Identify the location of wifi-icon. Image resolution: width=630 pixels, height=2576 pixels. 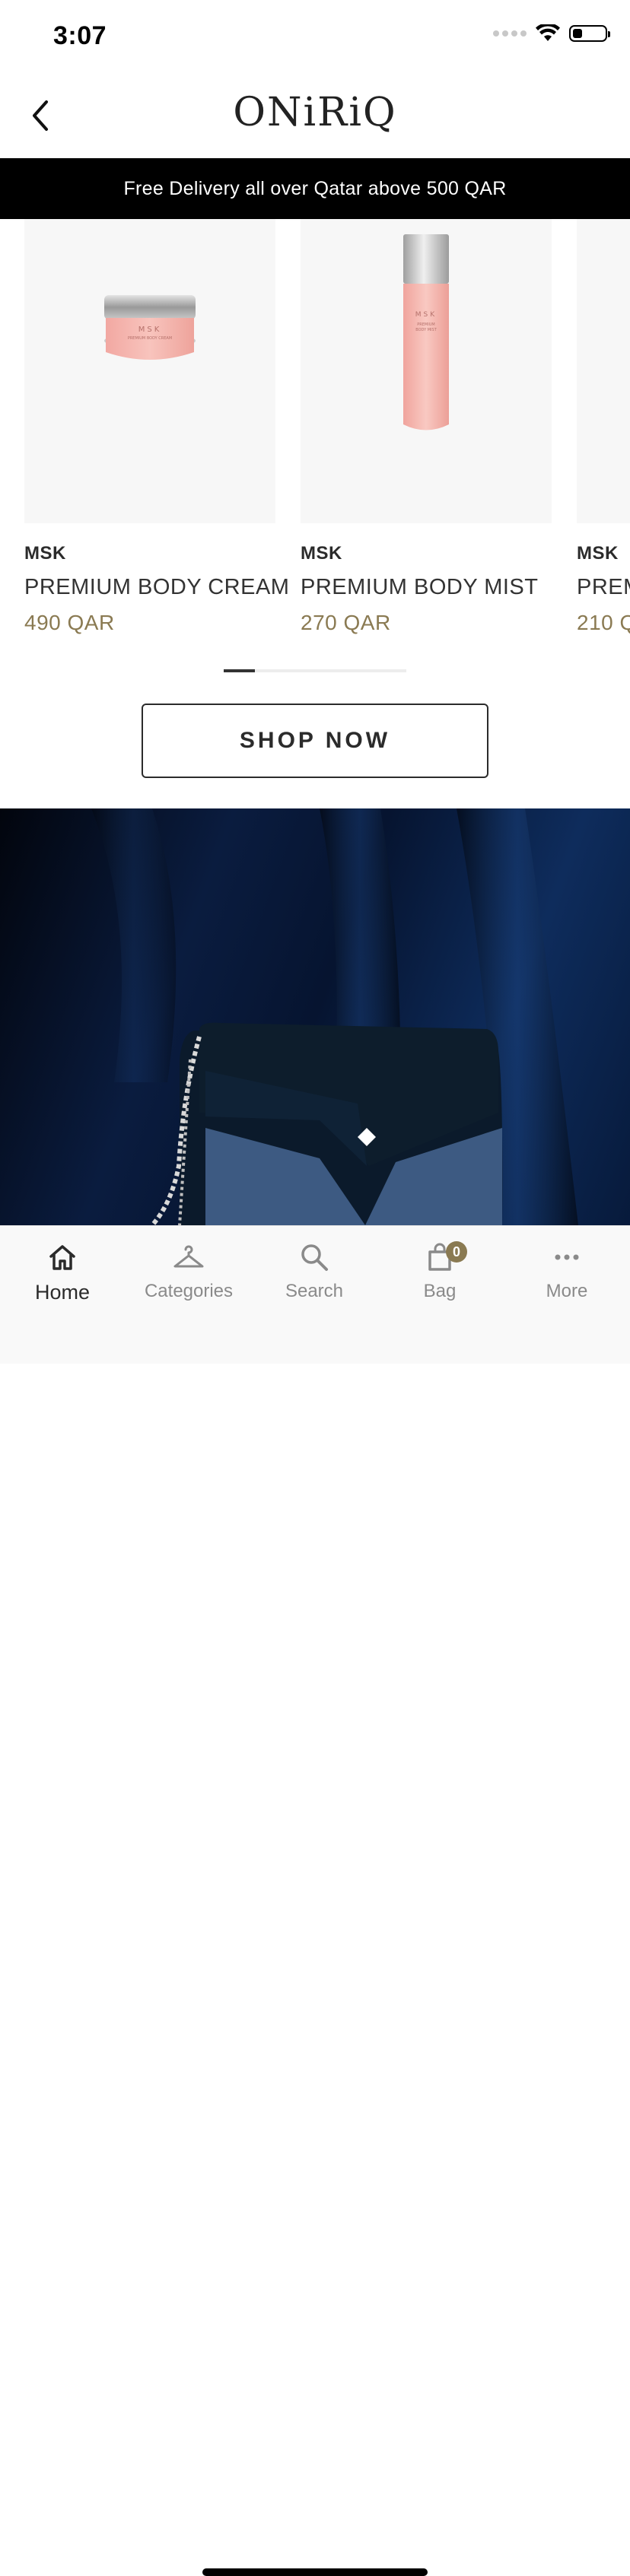
(548, 32).